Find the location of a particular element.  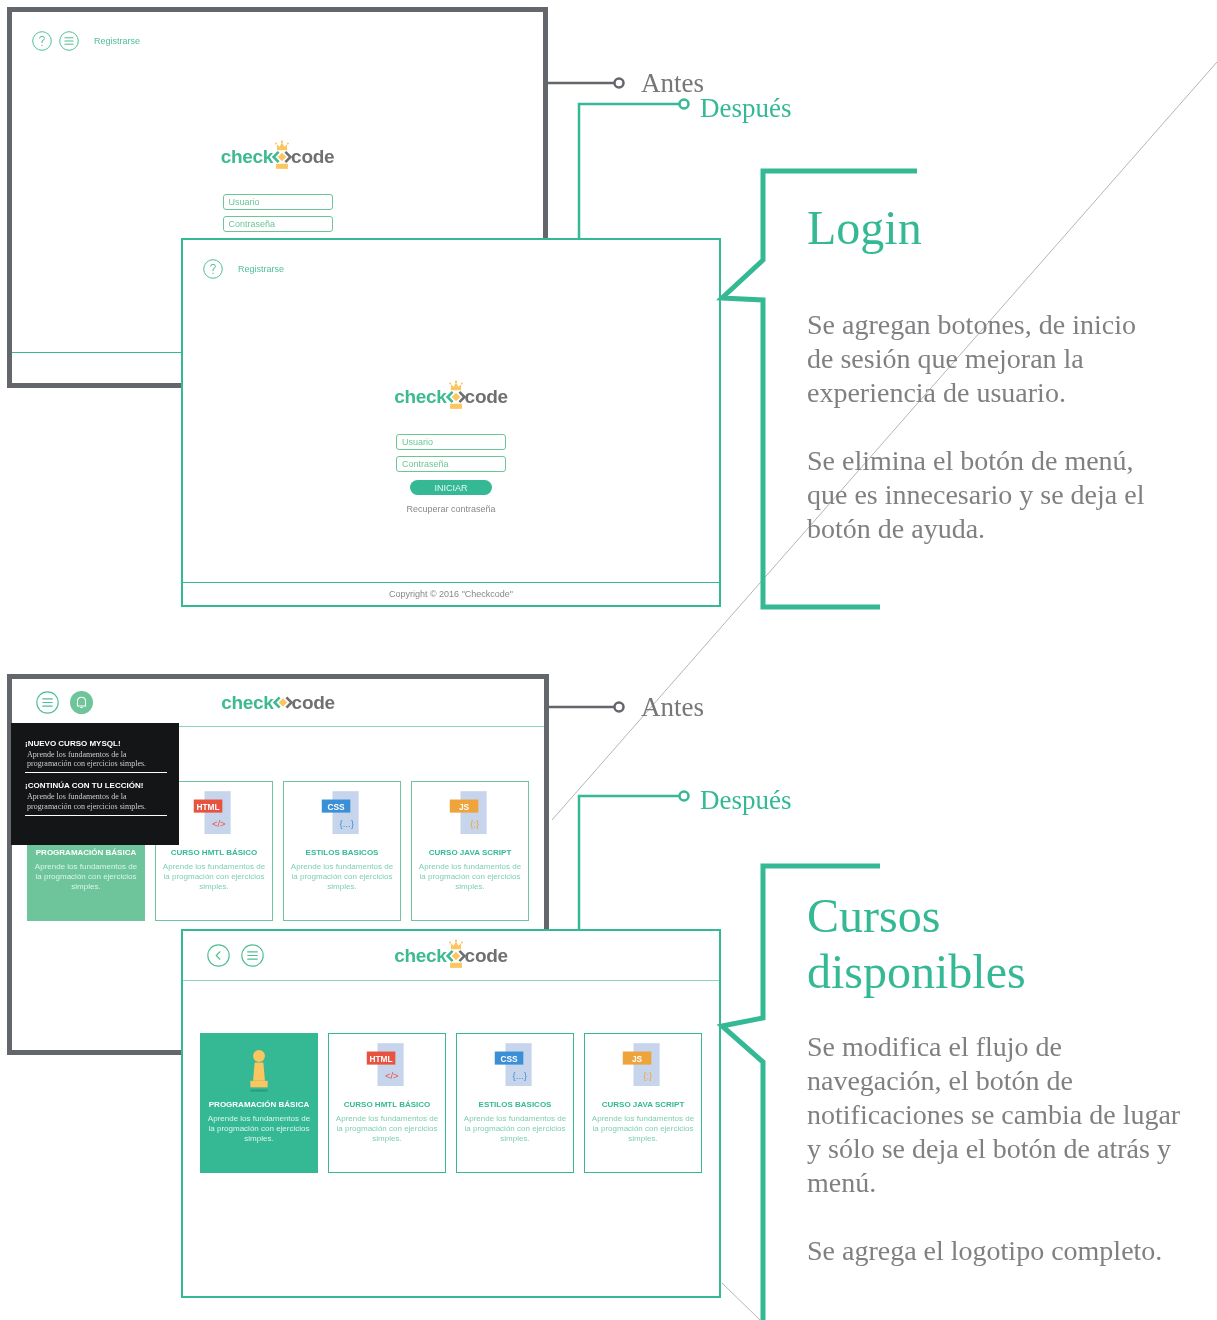

description-text: Se agrega el logotipo completo. is located at coordinates (985, 1251).